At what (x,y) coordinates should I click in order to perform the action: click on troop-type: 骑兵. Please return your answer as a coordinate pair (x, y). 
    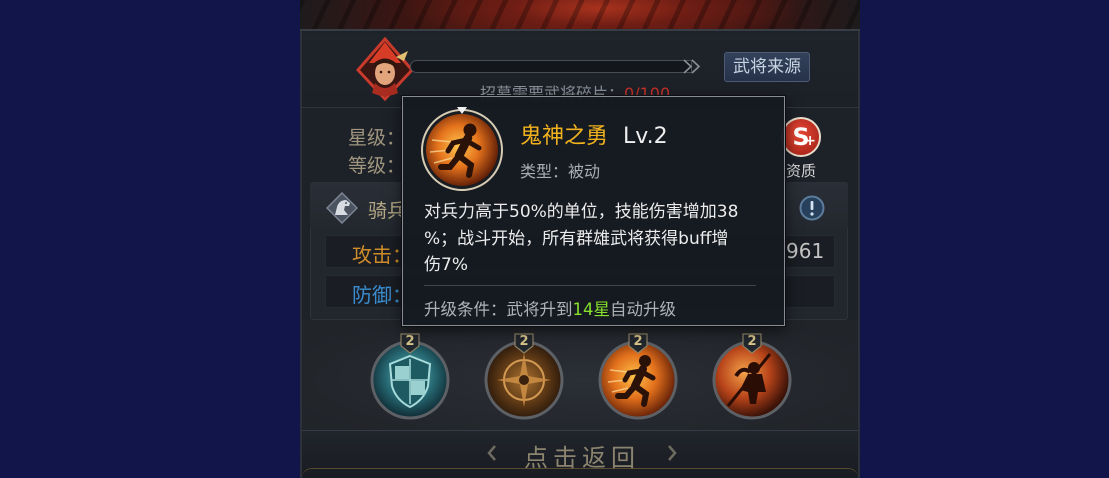
    Looking at the image, I should click on (387, 211).